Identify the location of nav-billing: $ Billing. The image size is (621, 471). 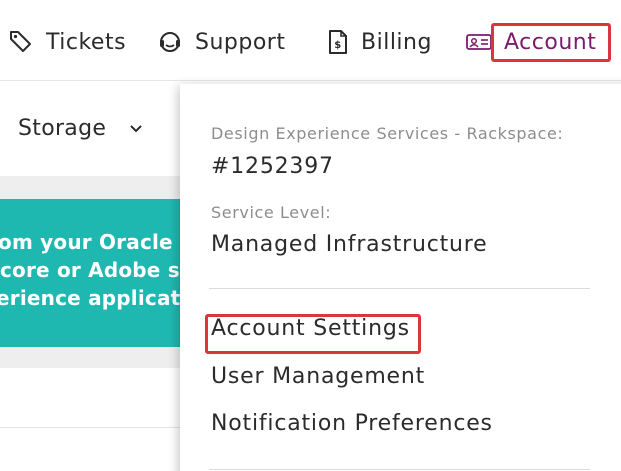
(379, 42).